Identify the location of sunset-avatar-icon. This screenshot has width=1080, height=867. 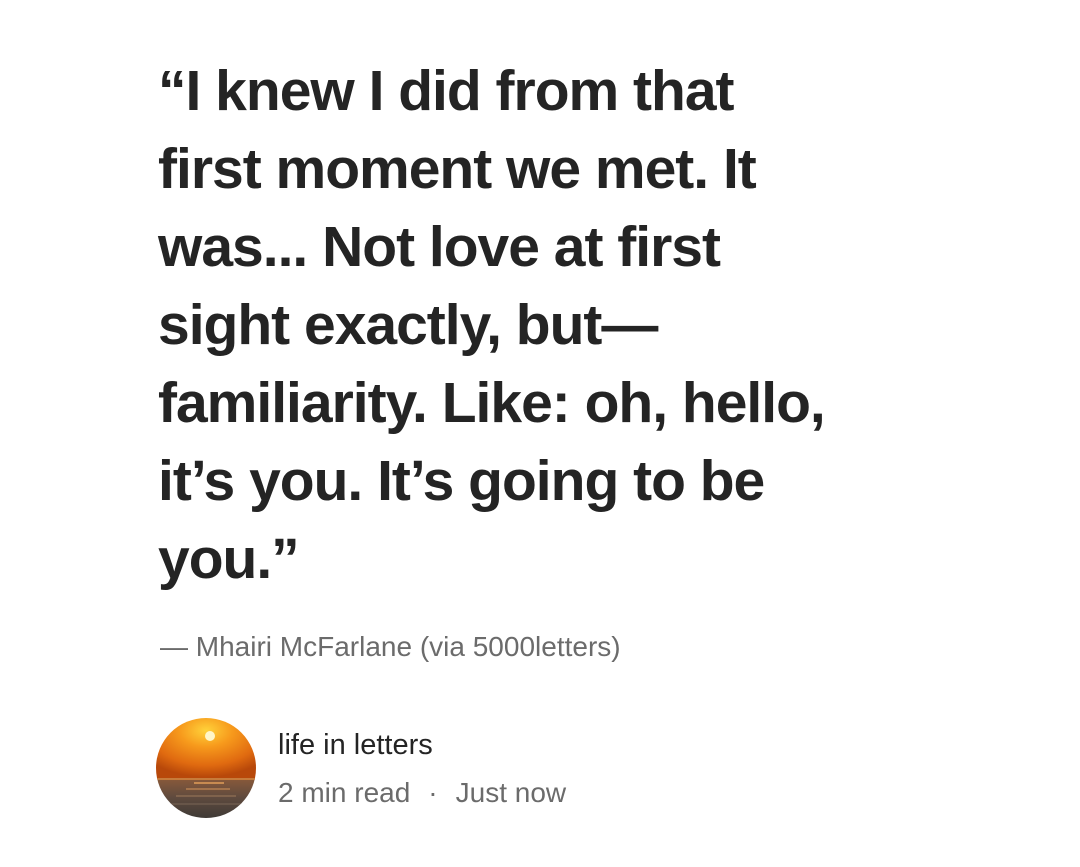
(206, 768).